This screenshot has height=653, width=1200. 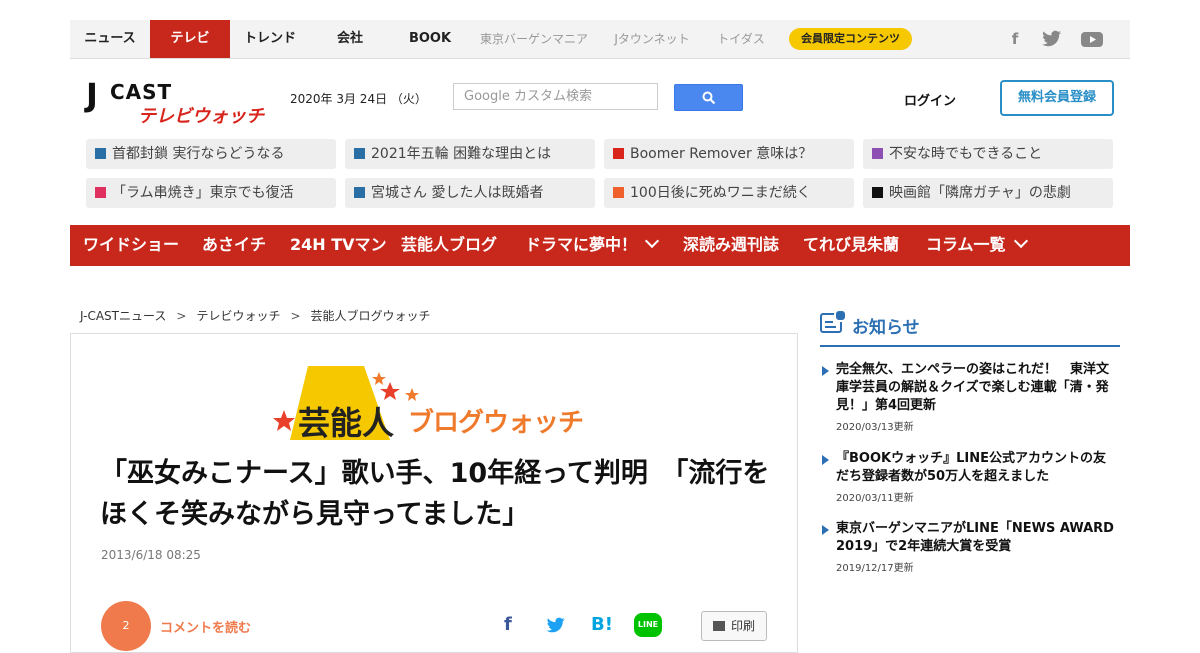 I want to click on print-button: 印刷, so click(x=734, y=626).